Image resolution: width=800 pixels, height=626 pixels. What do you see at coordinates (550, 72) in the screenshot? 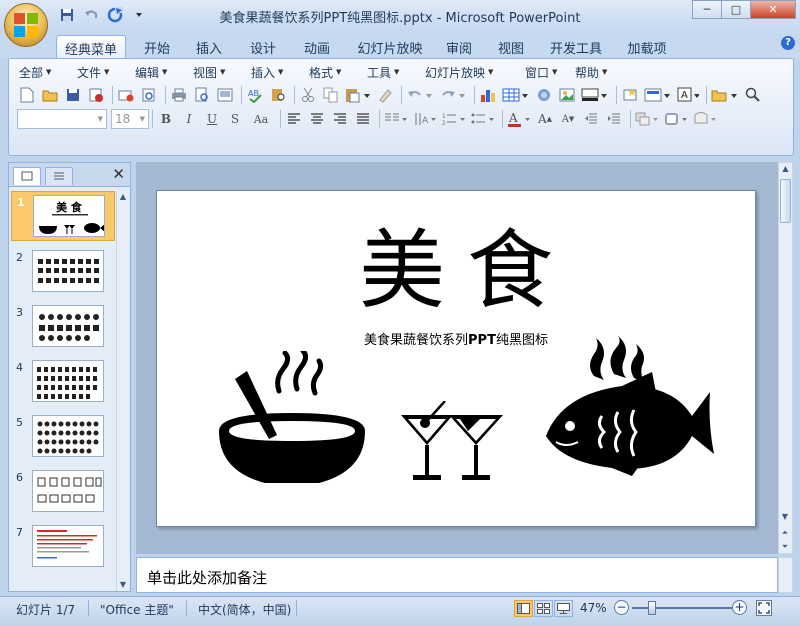
I see `menu-window: 窗口 ▼` at bounding box center [550, 72].